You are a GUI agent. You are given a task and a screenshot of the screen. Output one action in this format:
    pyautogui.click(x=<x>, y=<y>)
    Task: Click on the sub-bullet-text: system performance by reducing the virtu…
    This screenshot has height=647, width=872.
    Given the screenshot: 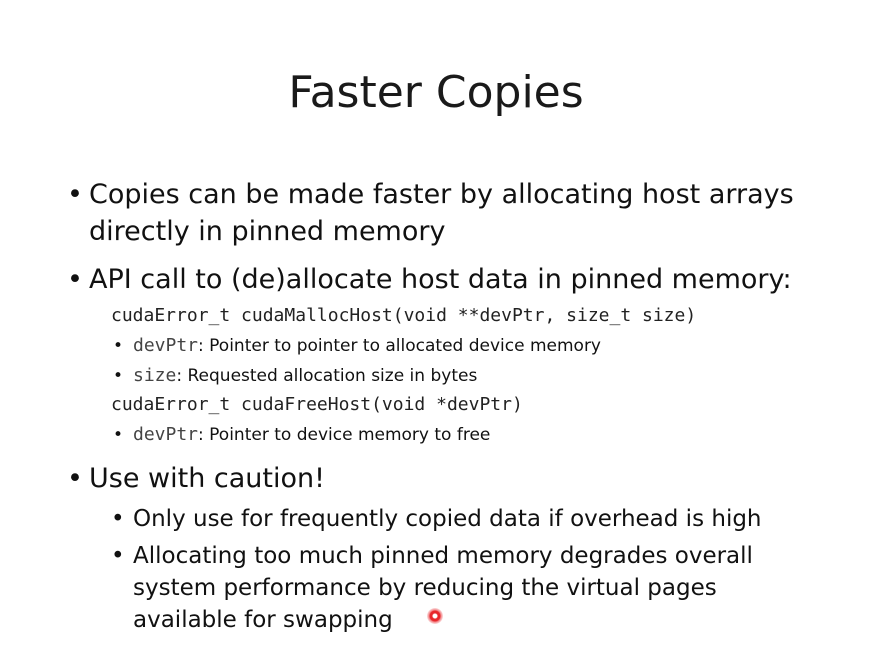 What is the action you would take?
    pyautogui.click(x=425, y=588)
    